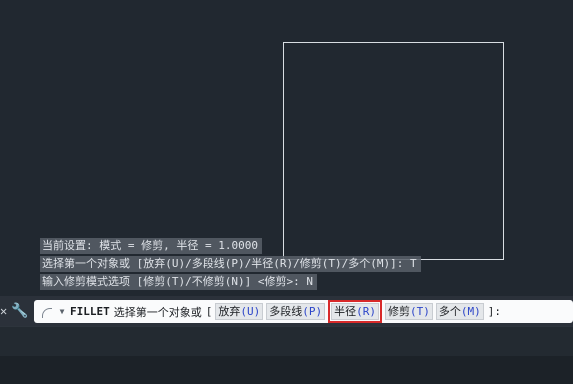 Image resolution: width=573 pixels, height=384 pixels. I want to click on option-trim-key: (T), so click(420, 311).